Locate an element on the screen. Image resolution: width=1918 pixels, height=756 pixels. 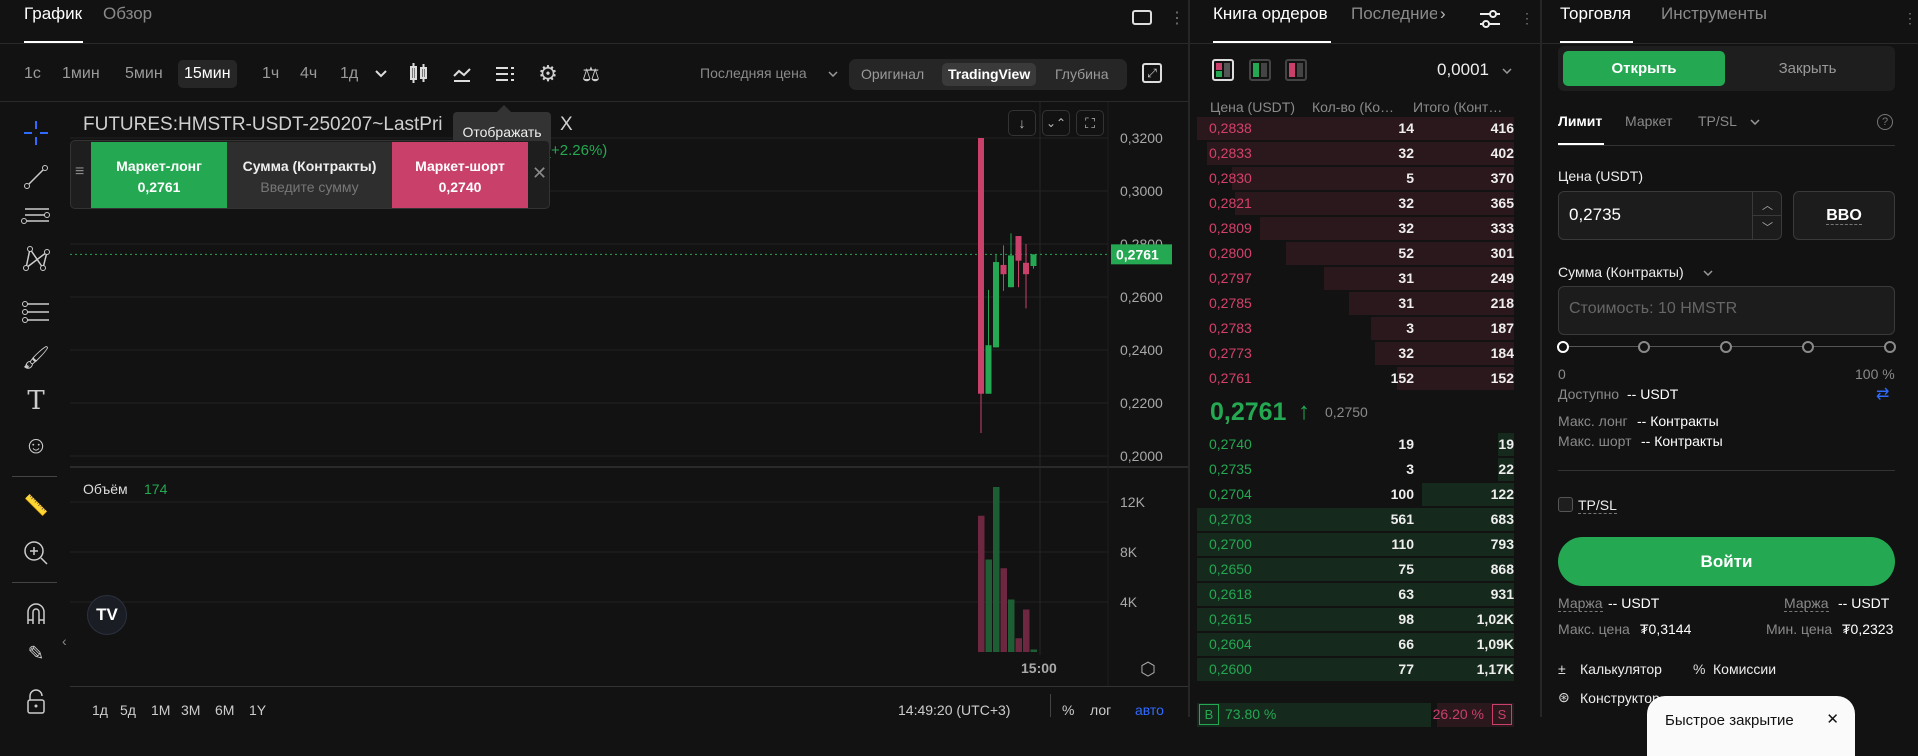
close-button: Закрыть is located at coordinates (1807, 68).